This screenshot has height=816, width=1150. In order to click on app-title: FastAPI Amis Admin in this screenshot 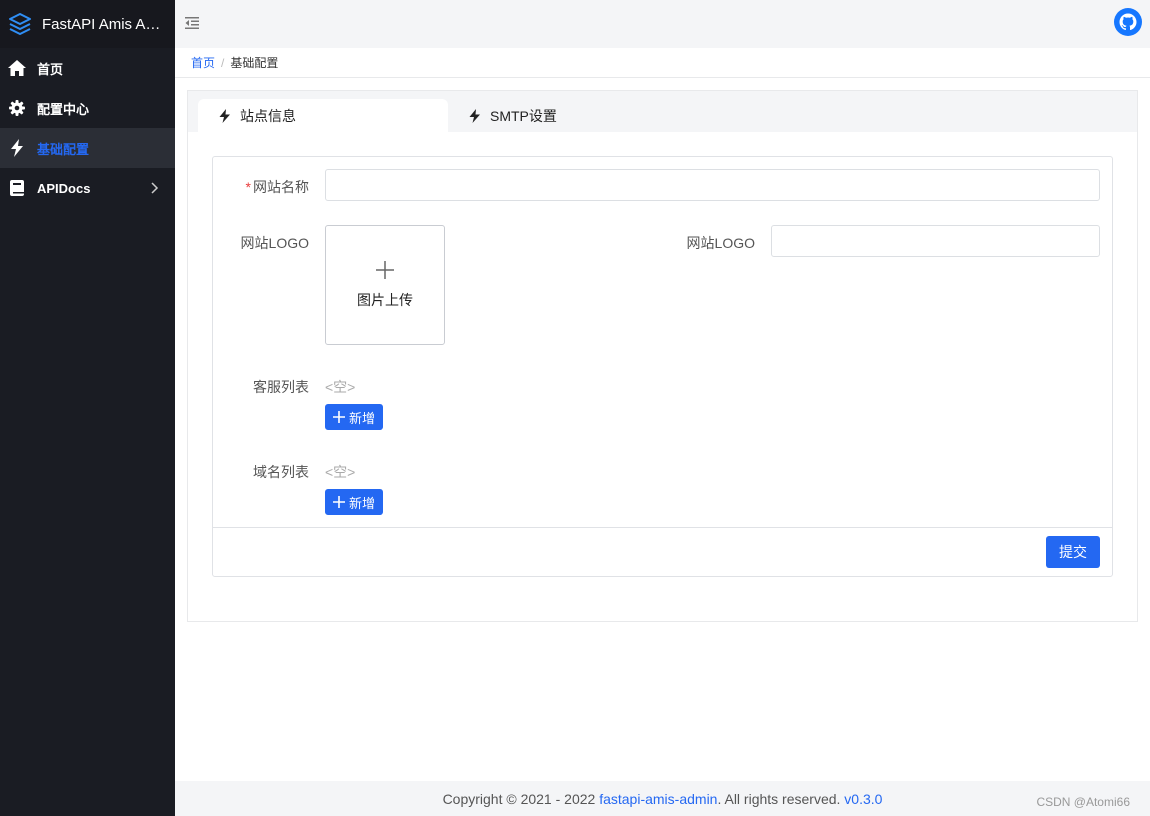, I will do `click(104, 24)`.